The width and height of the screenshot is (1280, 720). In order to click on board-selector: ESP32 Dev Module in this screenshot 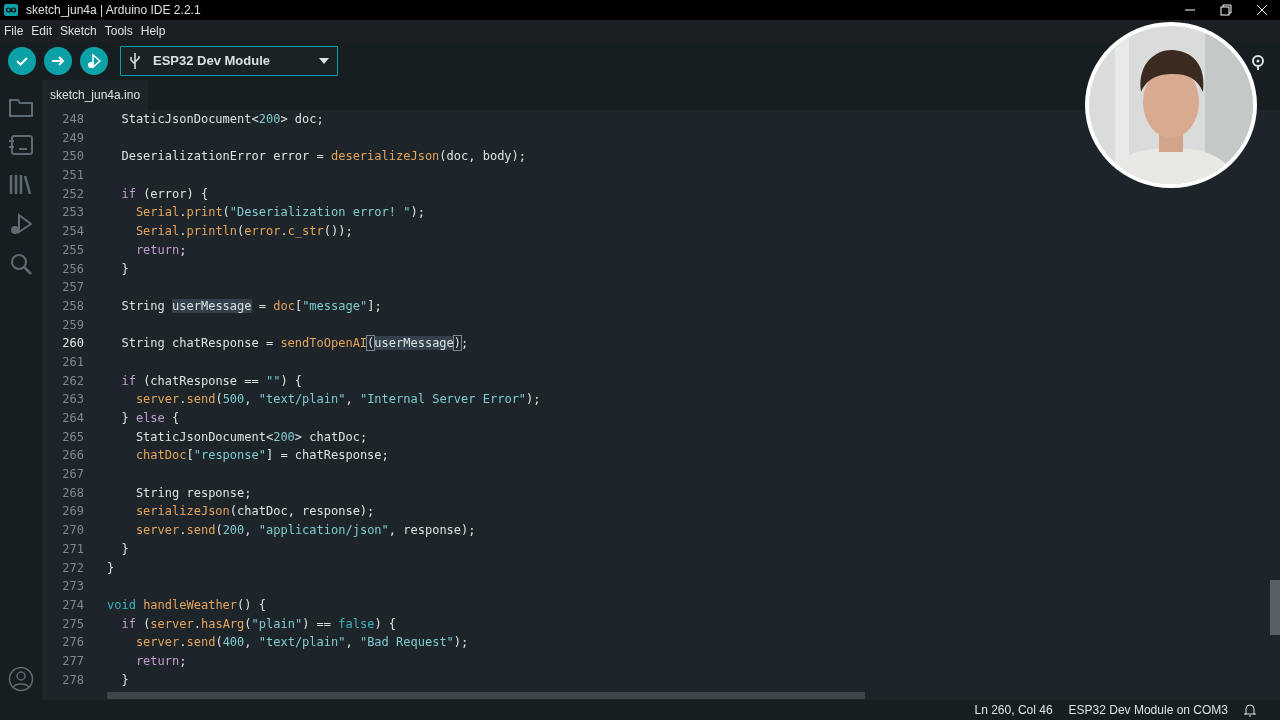, I will do `click(229, 61)`.